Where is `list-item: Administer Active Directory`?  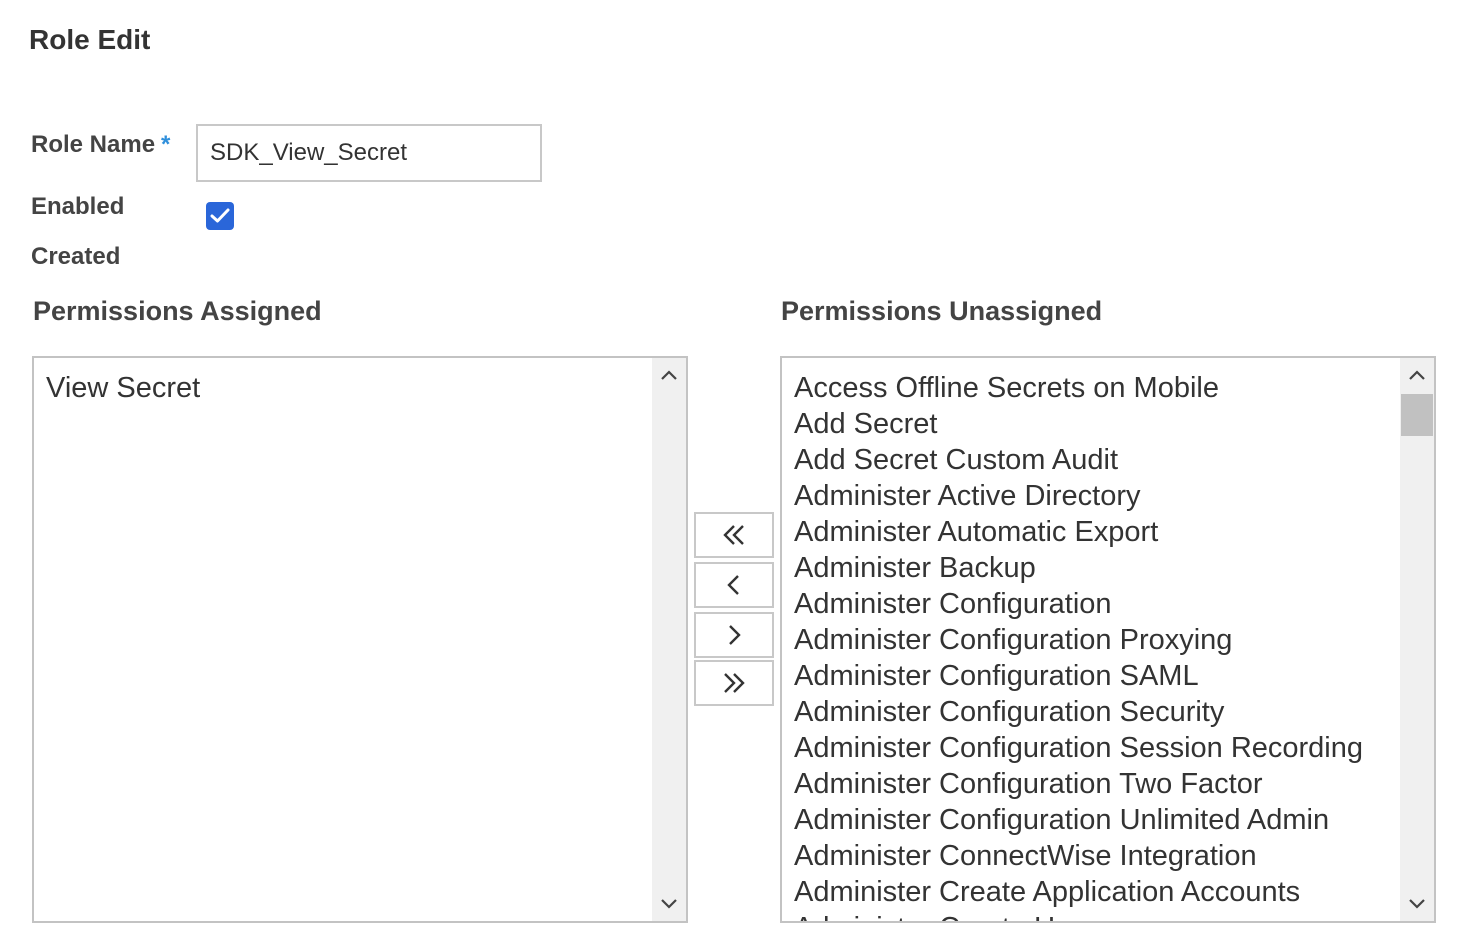 list-item: Administer Active Directory is located at coordinates (1094, 496).